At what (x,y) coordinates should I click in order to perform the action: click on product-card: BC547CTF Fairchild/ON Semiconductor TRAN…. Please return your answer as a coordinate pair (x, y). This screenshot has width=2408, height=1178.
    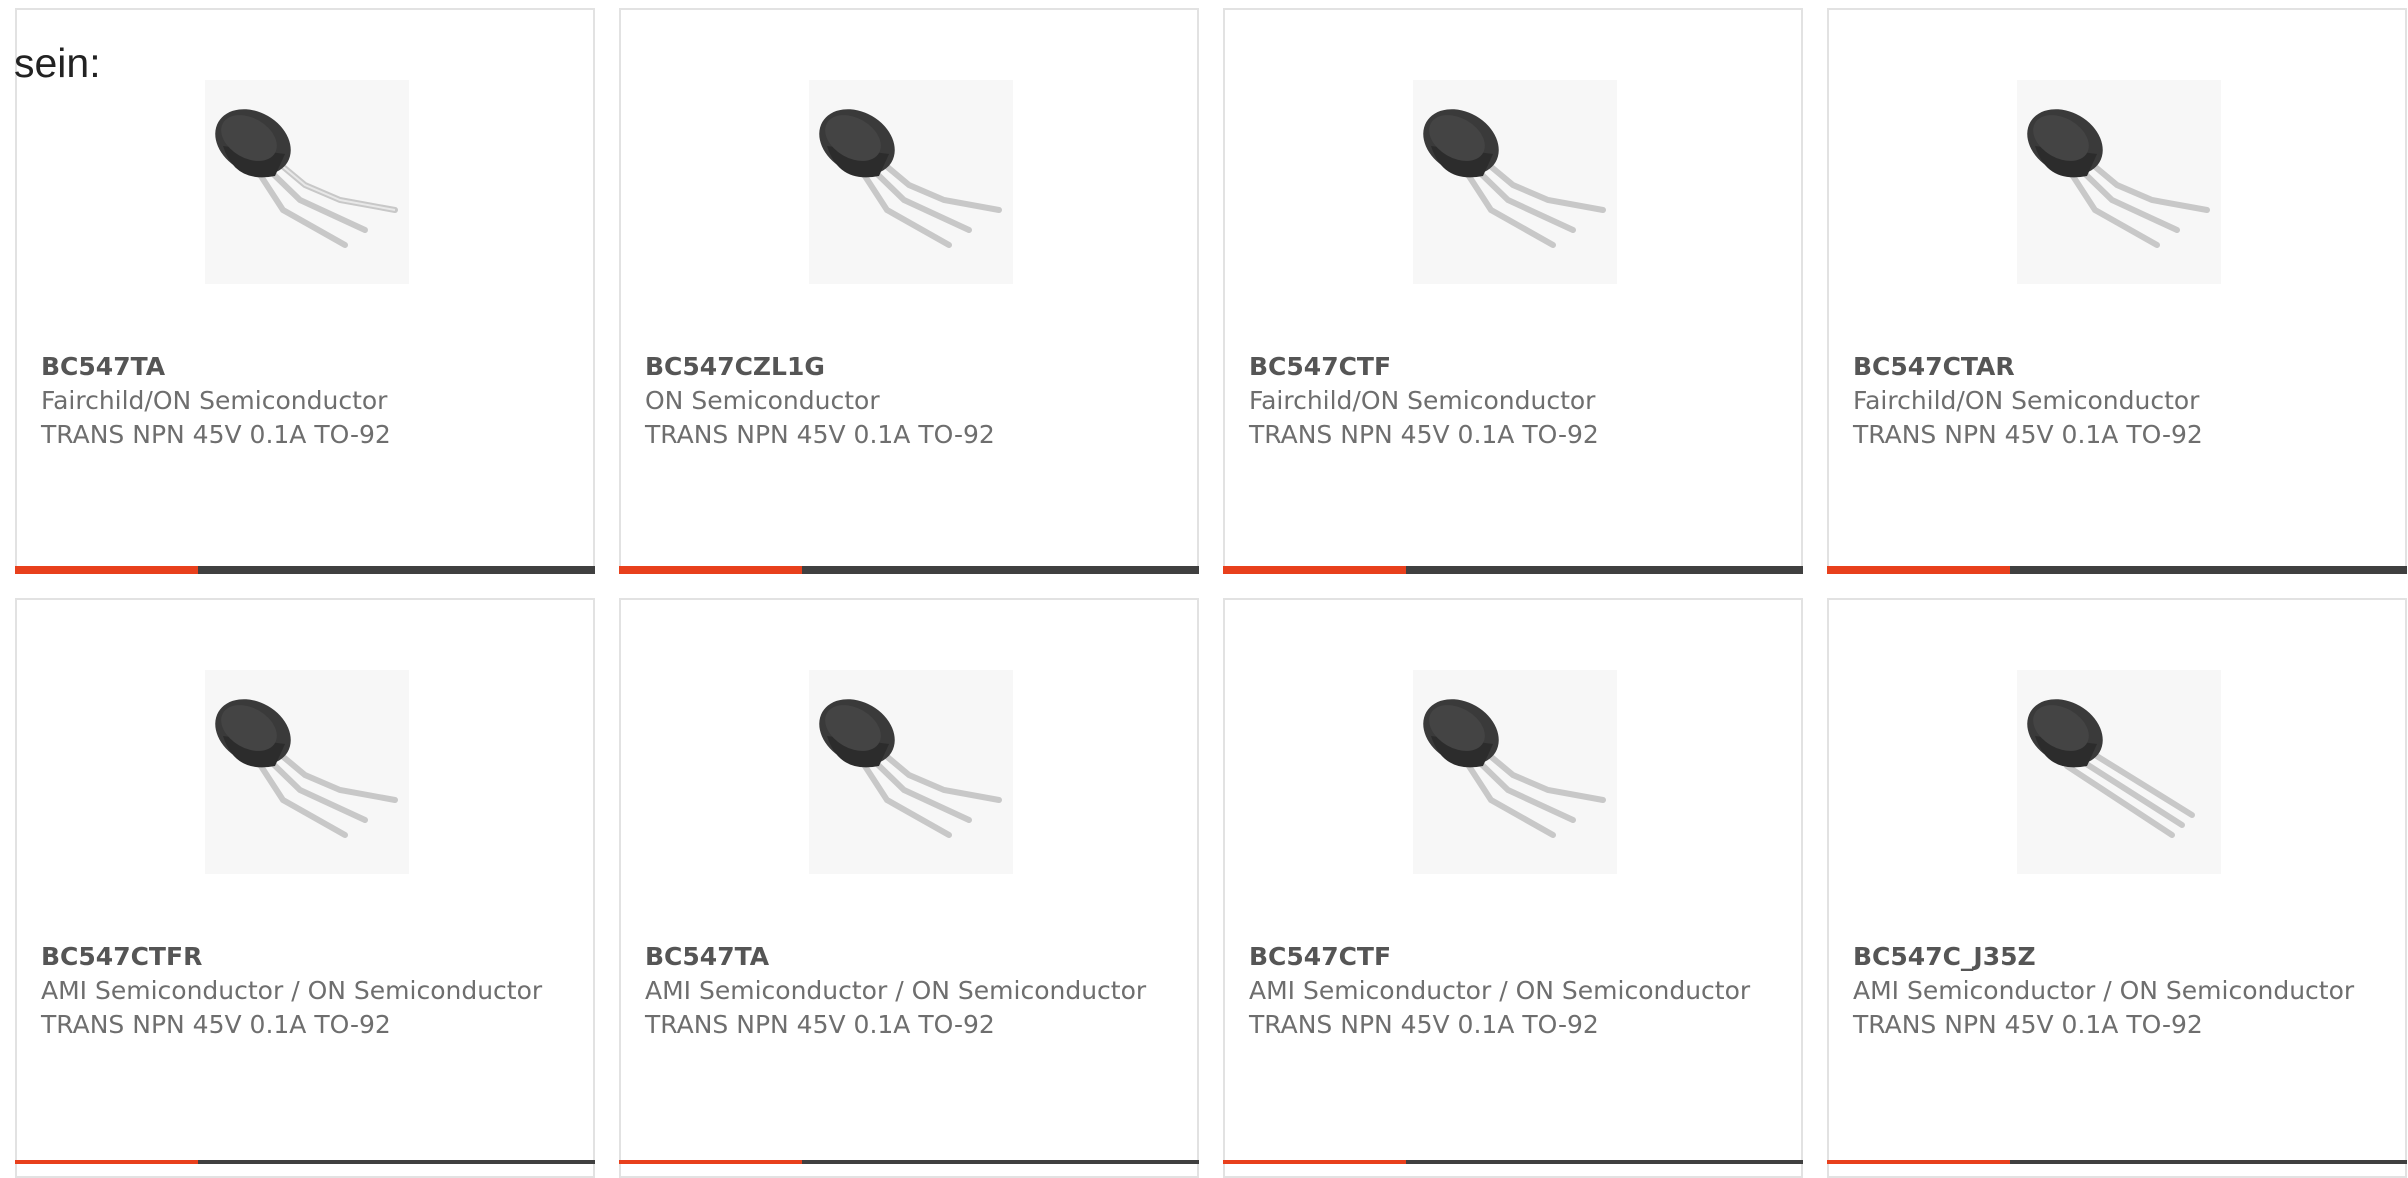
    Looking at the image, I should click on (1513, 291).